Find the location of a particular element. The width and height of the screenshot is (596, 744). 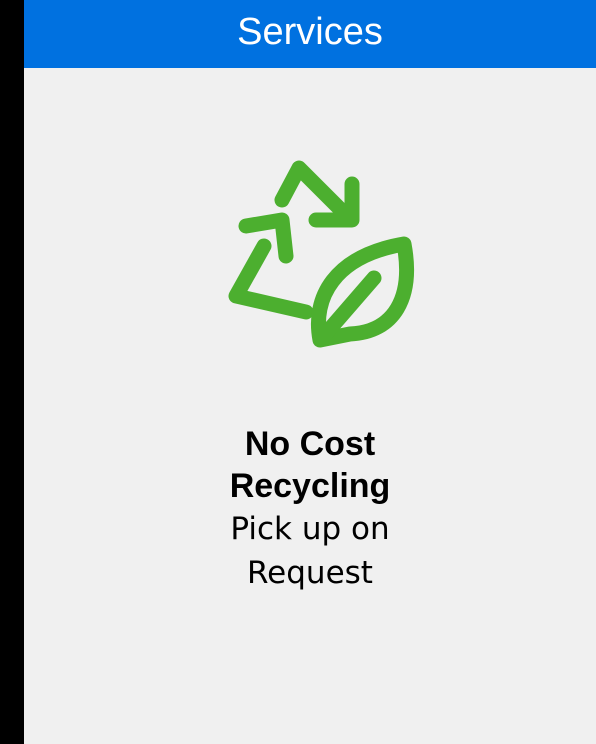

header-title: Services is located at coordinates (310, 32).